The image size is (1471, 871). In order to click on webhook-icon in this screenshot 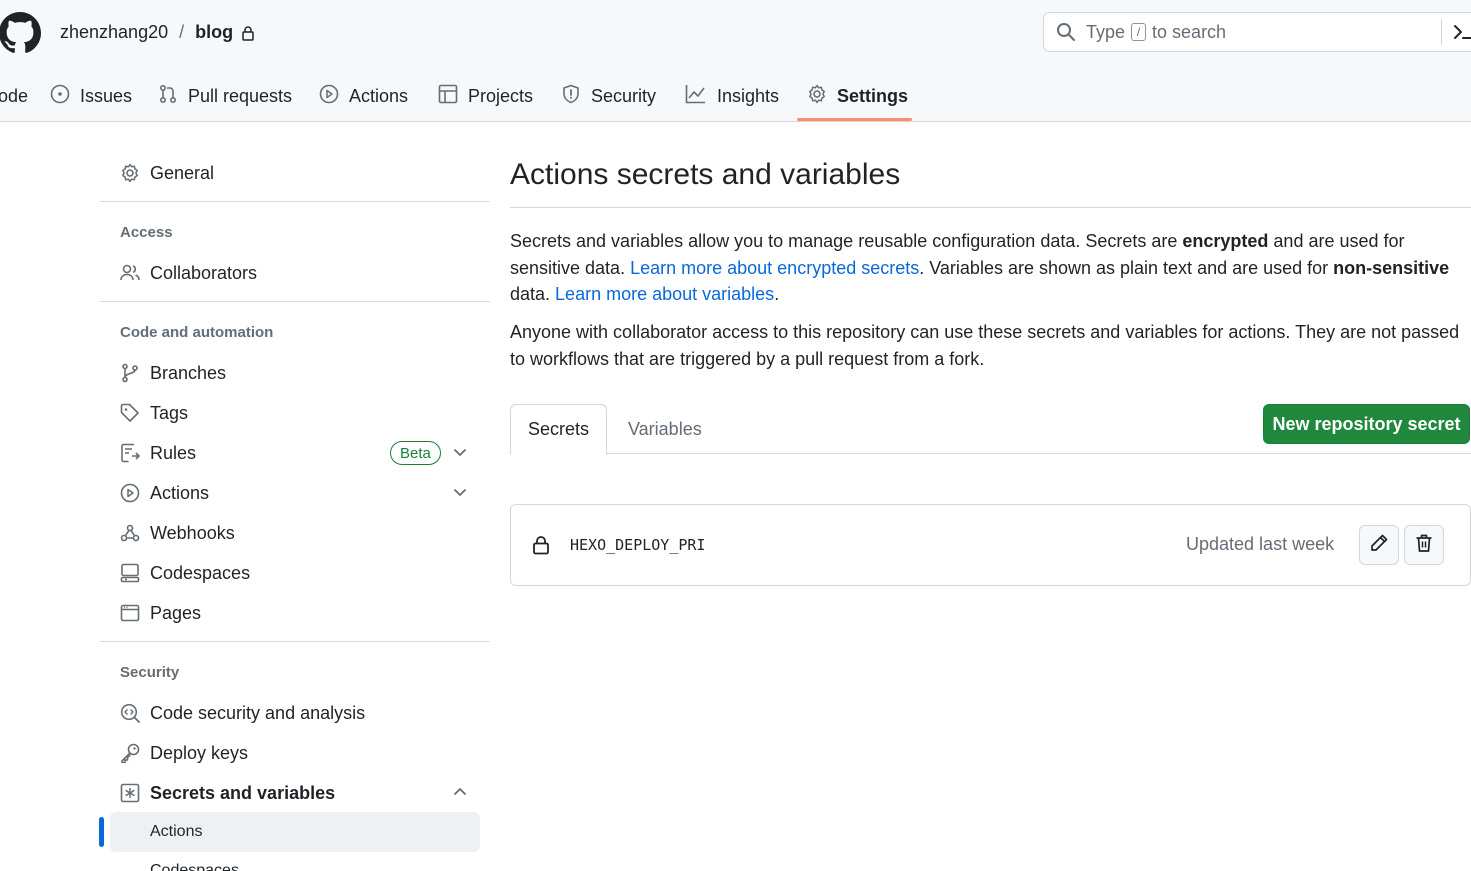, I will do `click(130, 533)`.